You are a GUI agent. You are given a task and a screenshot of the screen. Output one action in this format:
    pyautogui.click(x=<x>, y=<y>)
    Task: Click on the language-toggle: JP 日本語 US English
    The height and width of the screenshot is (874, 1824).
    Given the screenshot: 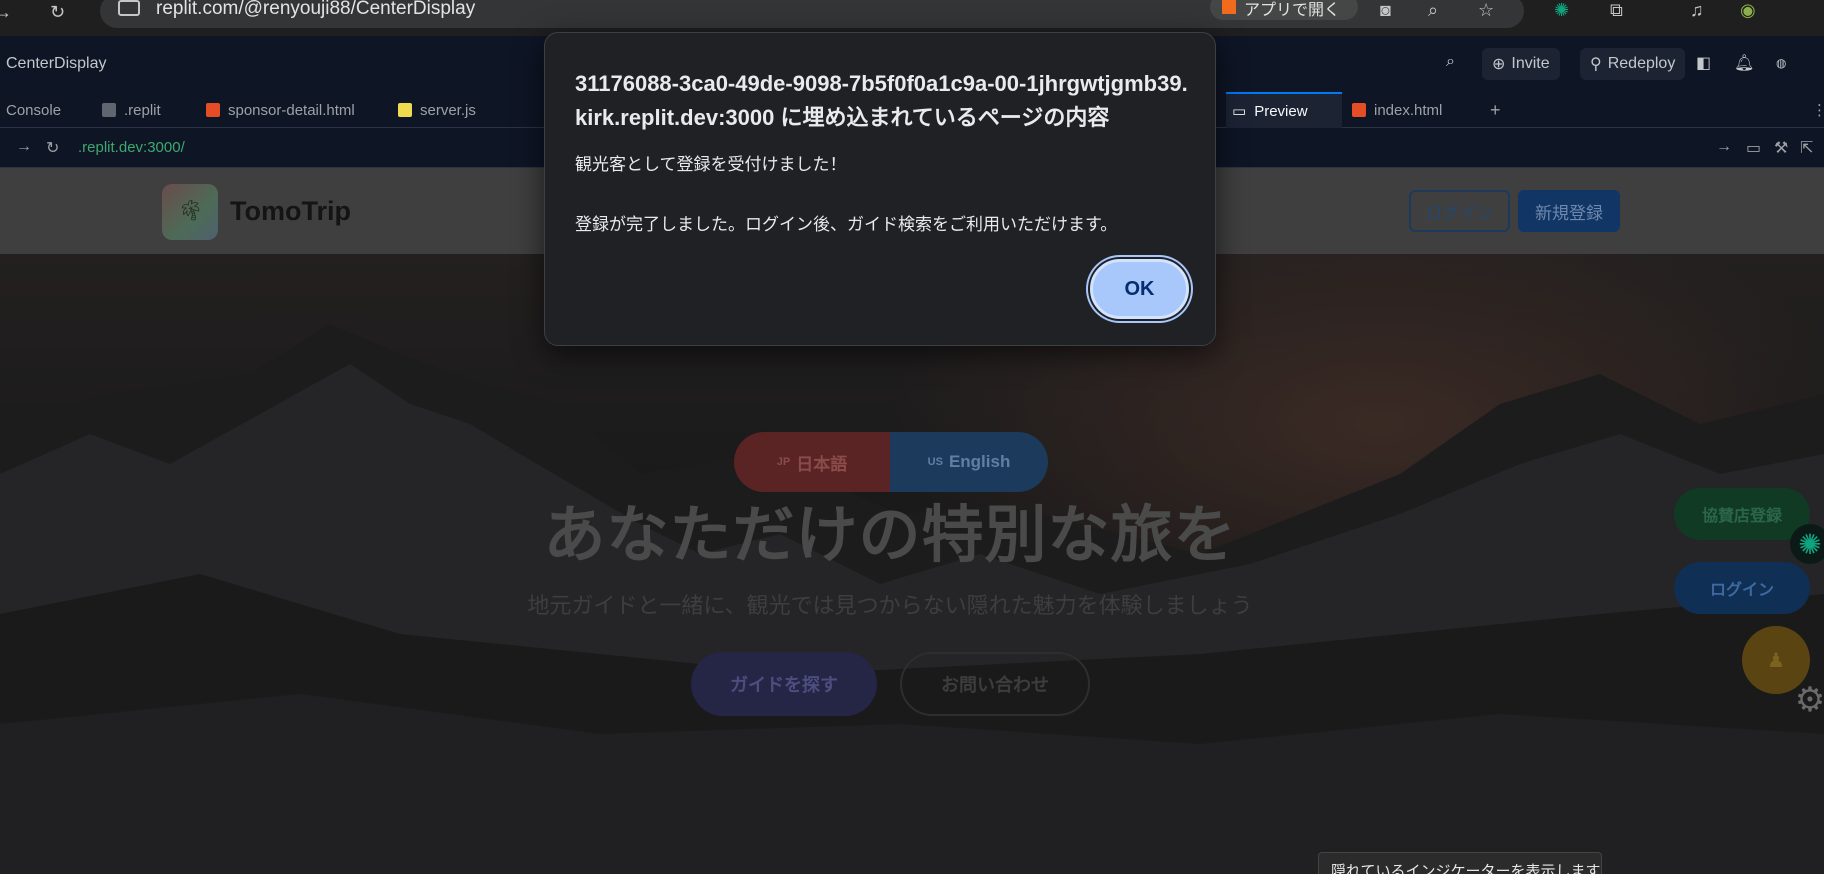 What is the action you would take?
    pyautogui.click(x=891, y=462)
    